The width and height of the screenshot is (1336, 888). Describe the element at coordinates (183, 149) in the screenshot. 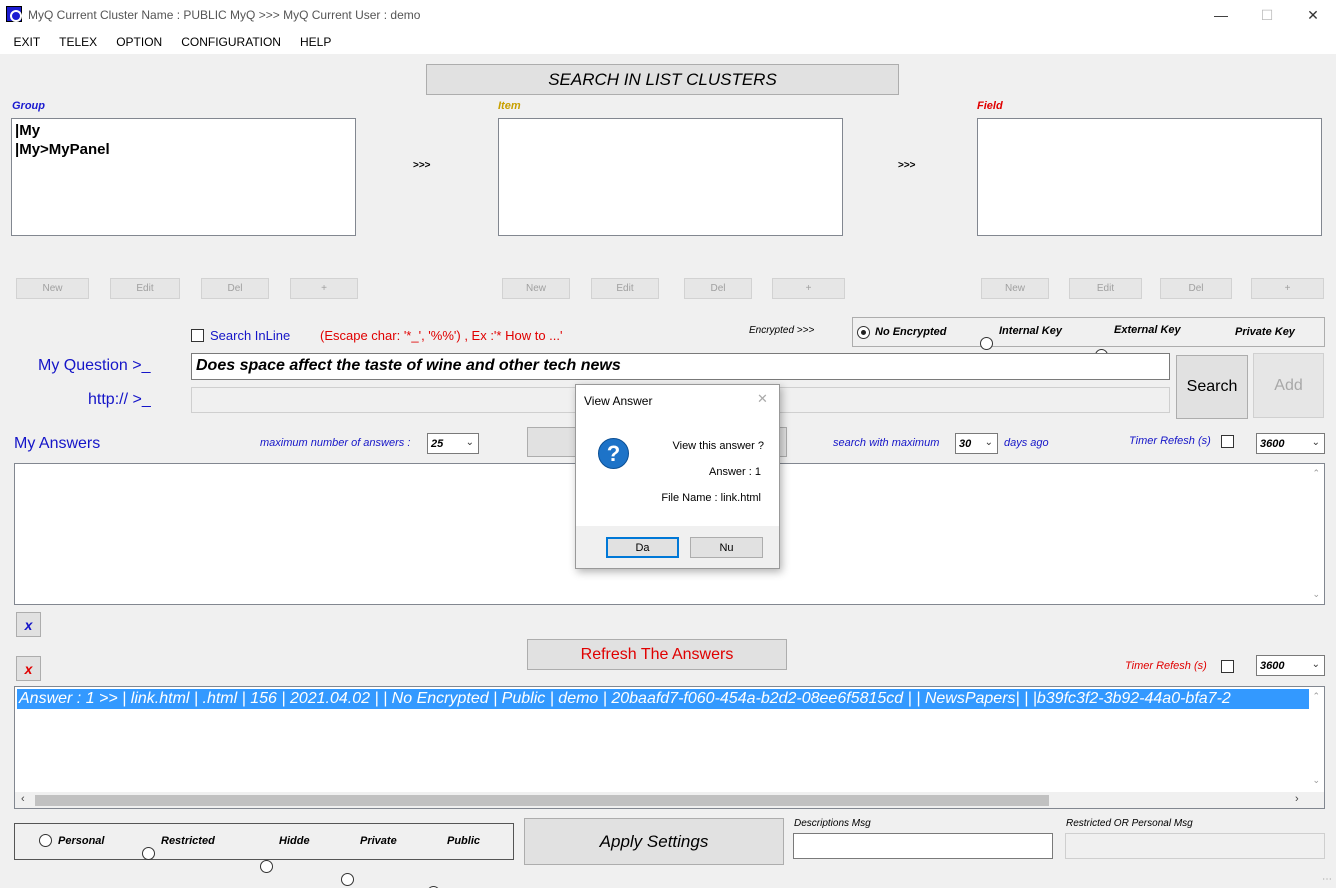

I see `list-item: |My>MyPanel` at that location.